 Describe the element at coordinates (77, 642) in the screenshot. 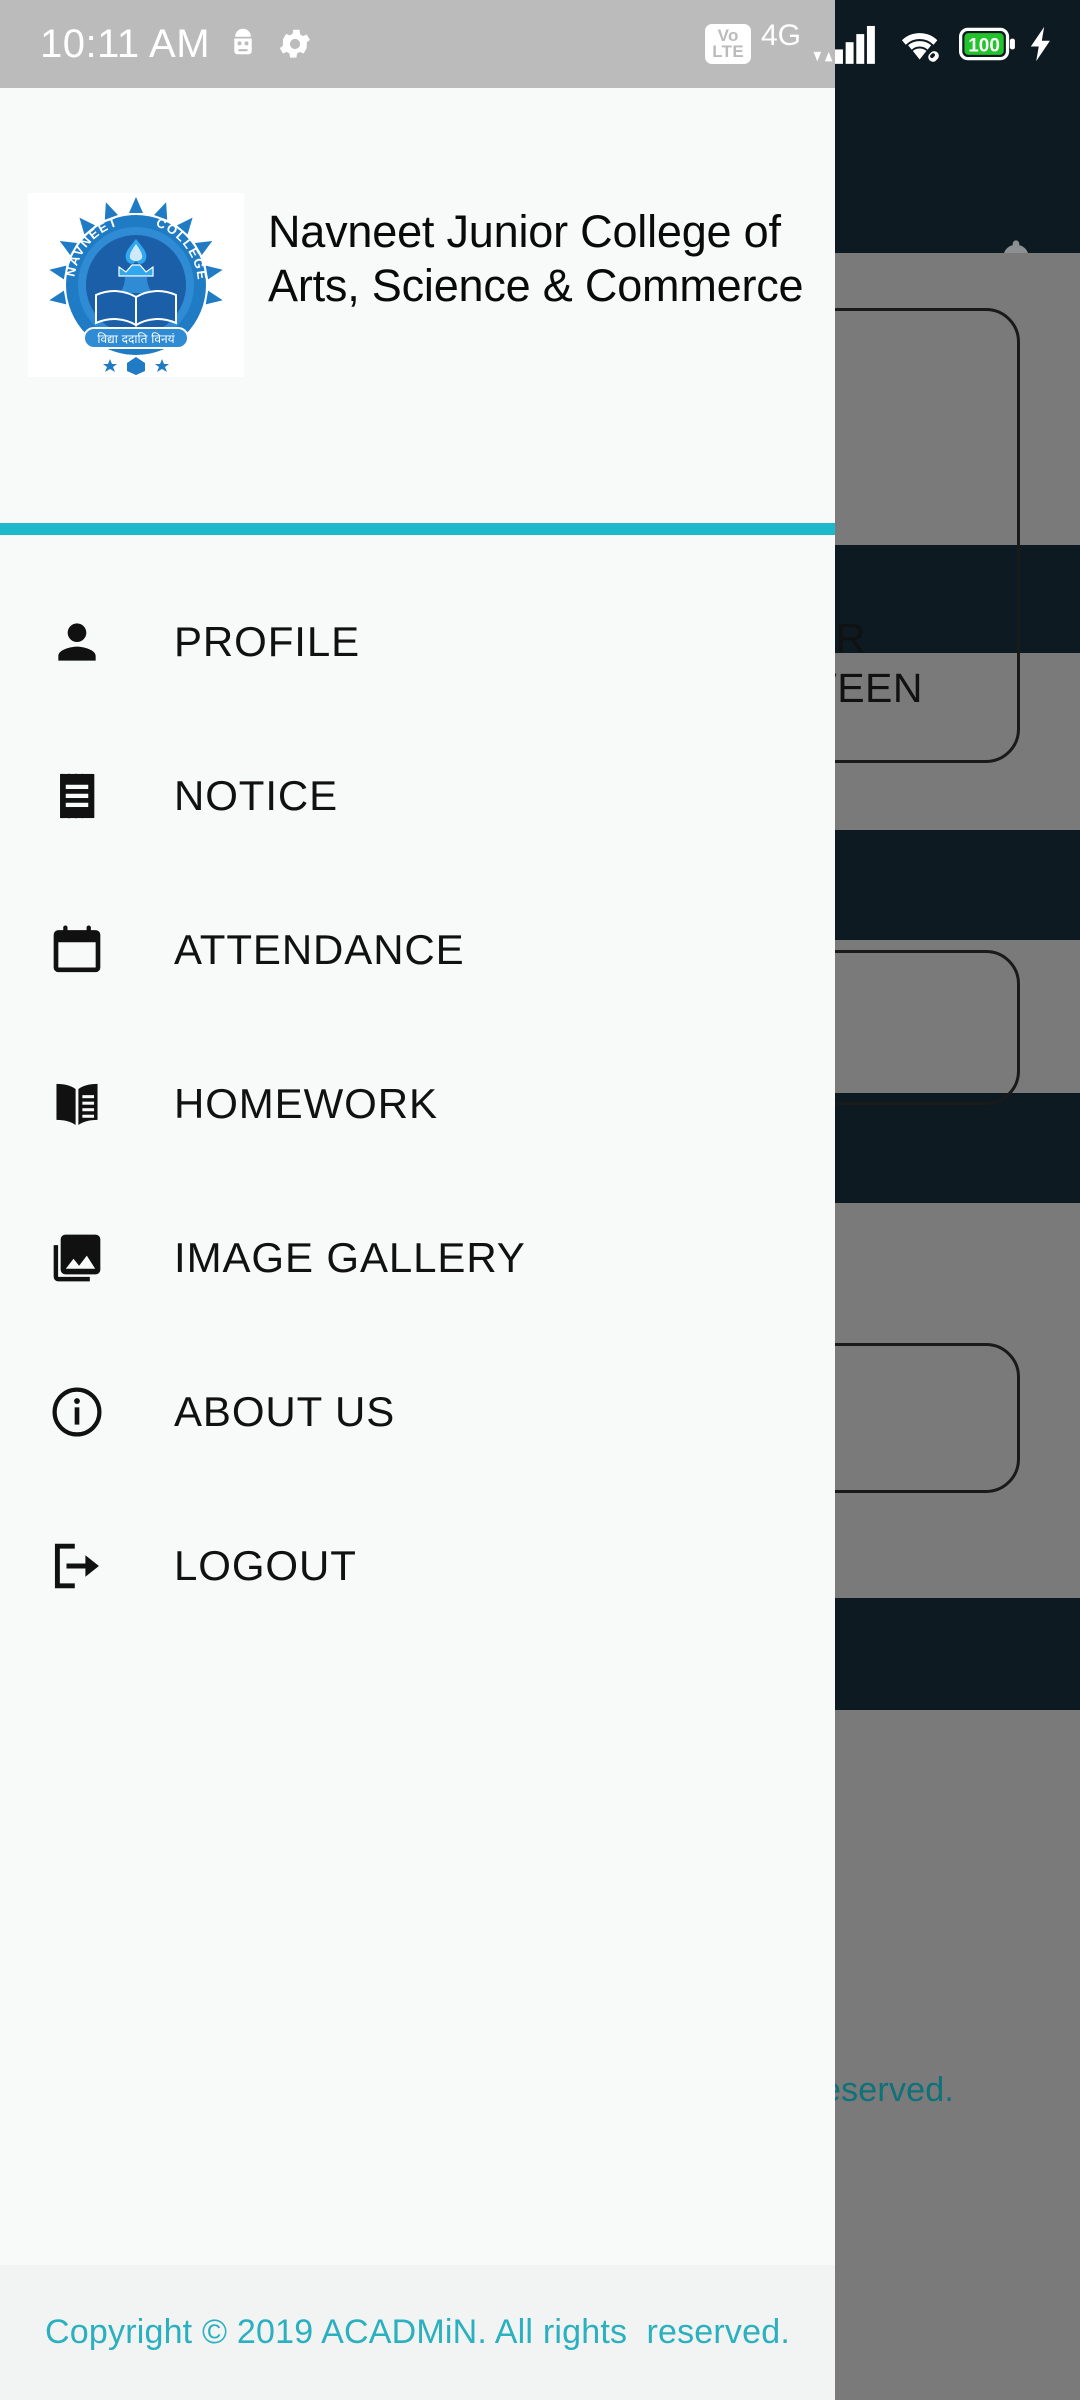

I see `person-icon` at that location.